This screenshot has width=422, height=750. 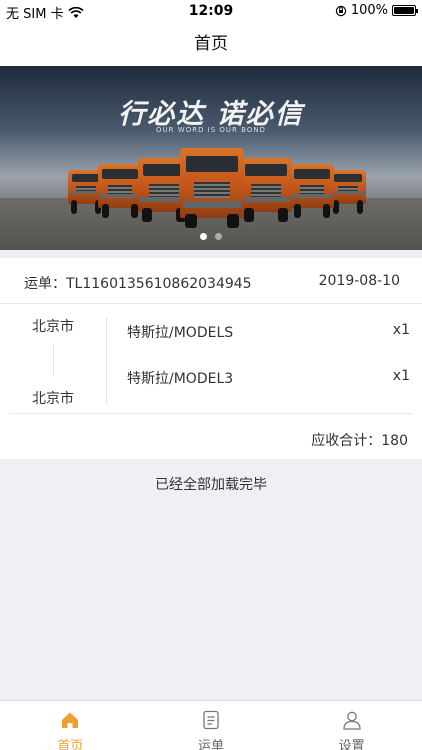 What do you see at coordinates (53, 399) in the screenshot?
I see `route-destination: 北京市` at bounding box center [53, 399].